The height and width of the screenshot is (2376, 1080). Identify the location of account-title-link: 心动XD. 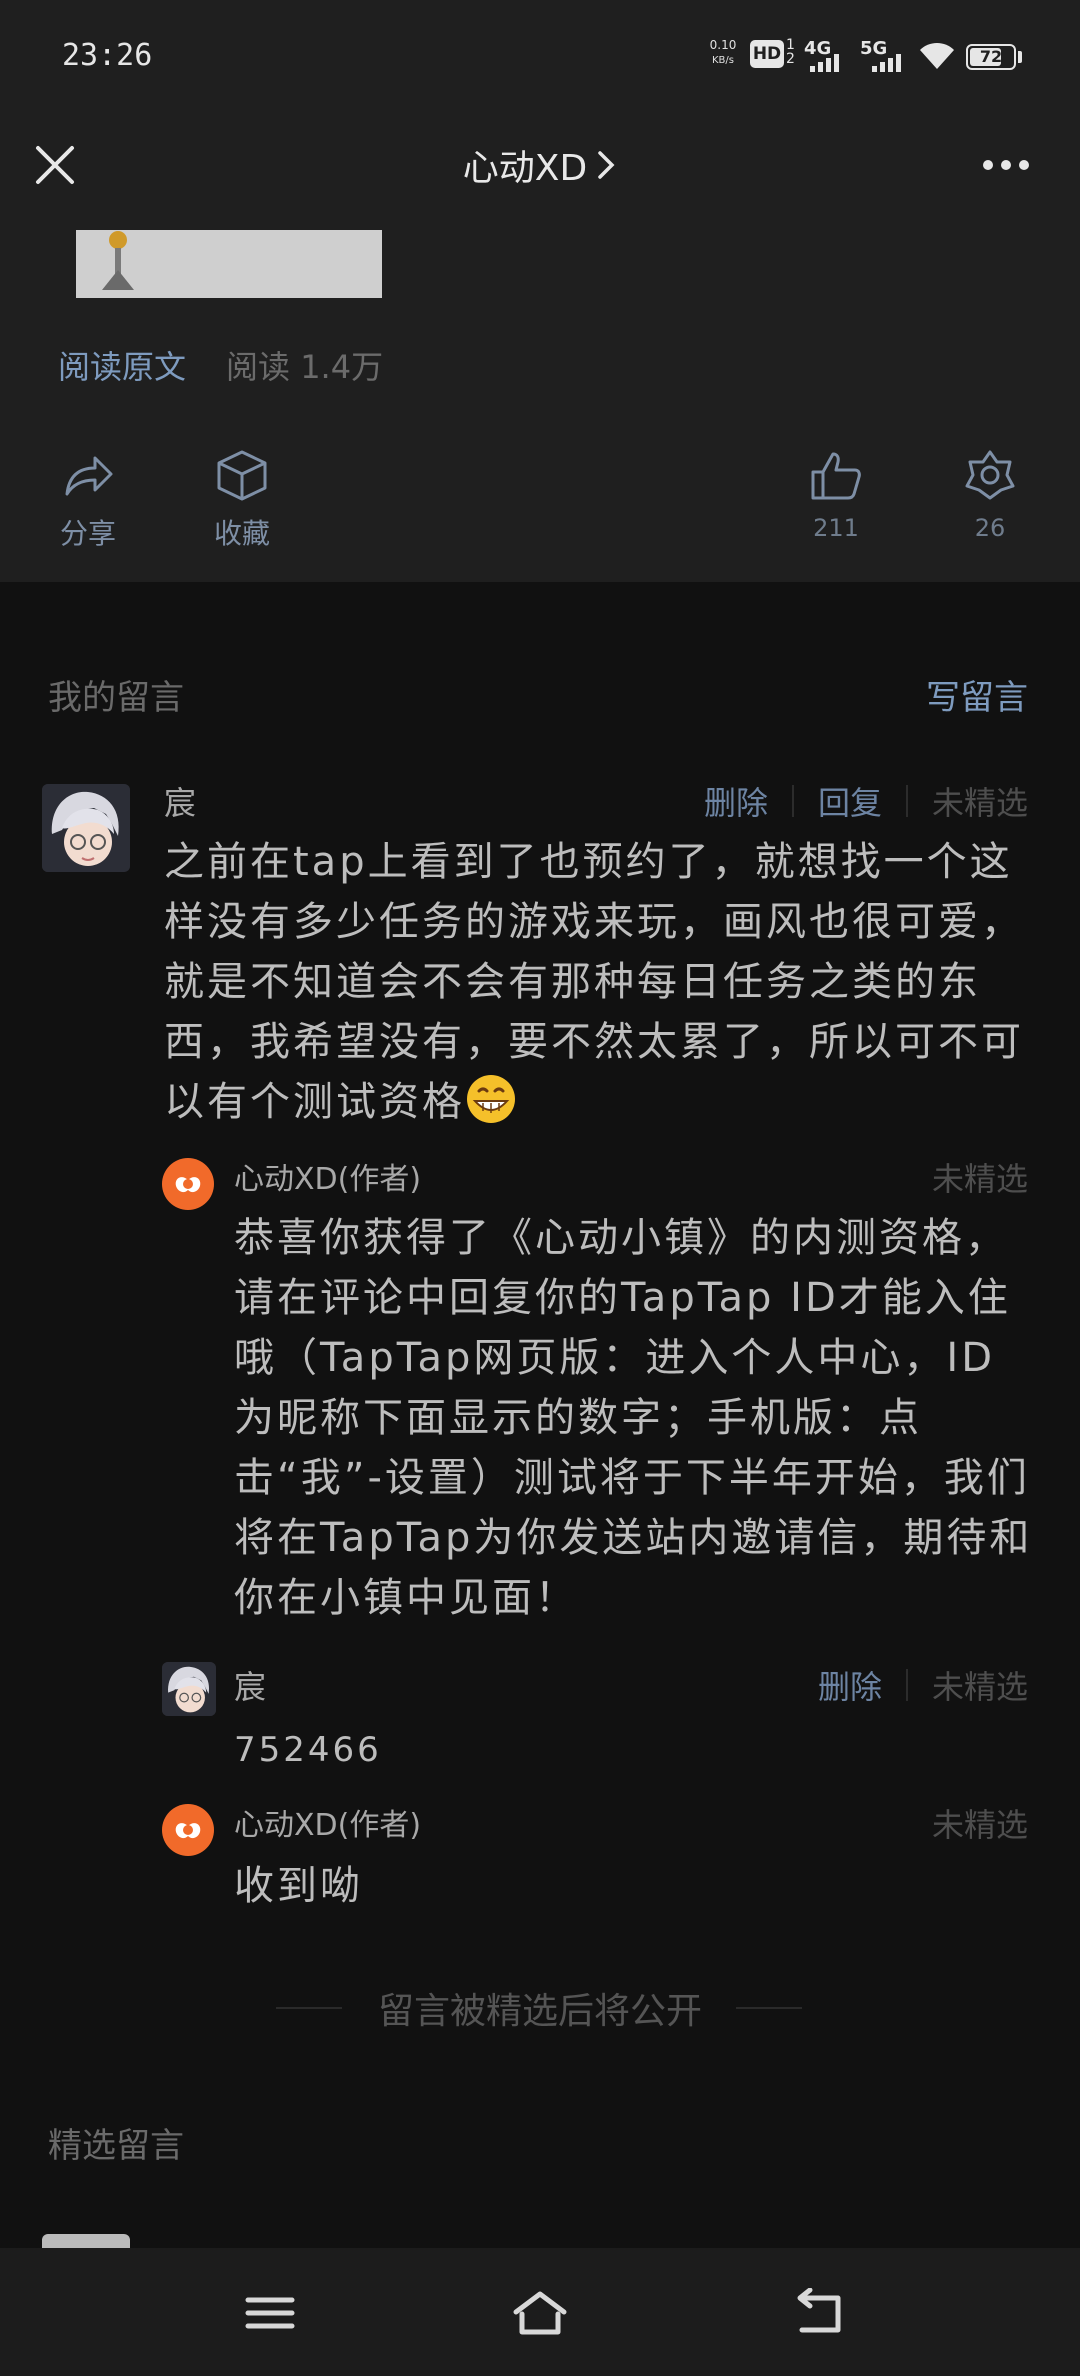
(540, 165).